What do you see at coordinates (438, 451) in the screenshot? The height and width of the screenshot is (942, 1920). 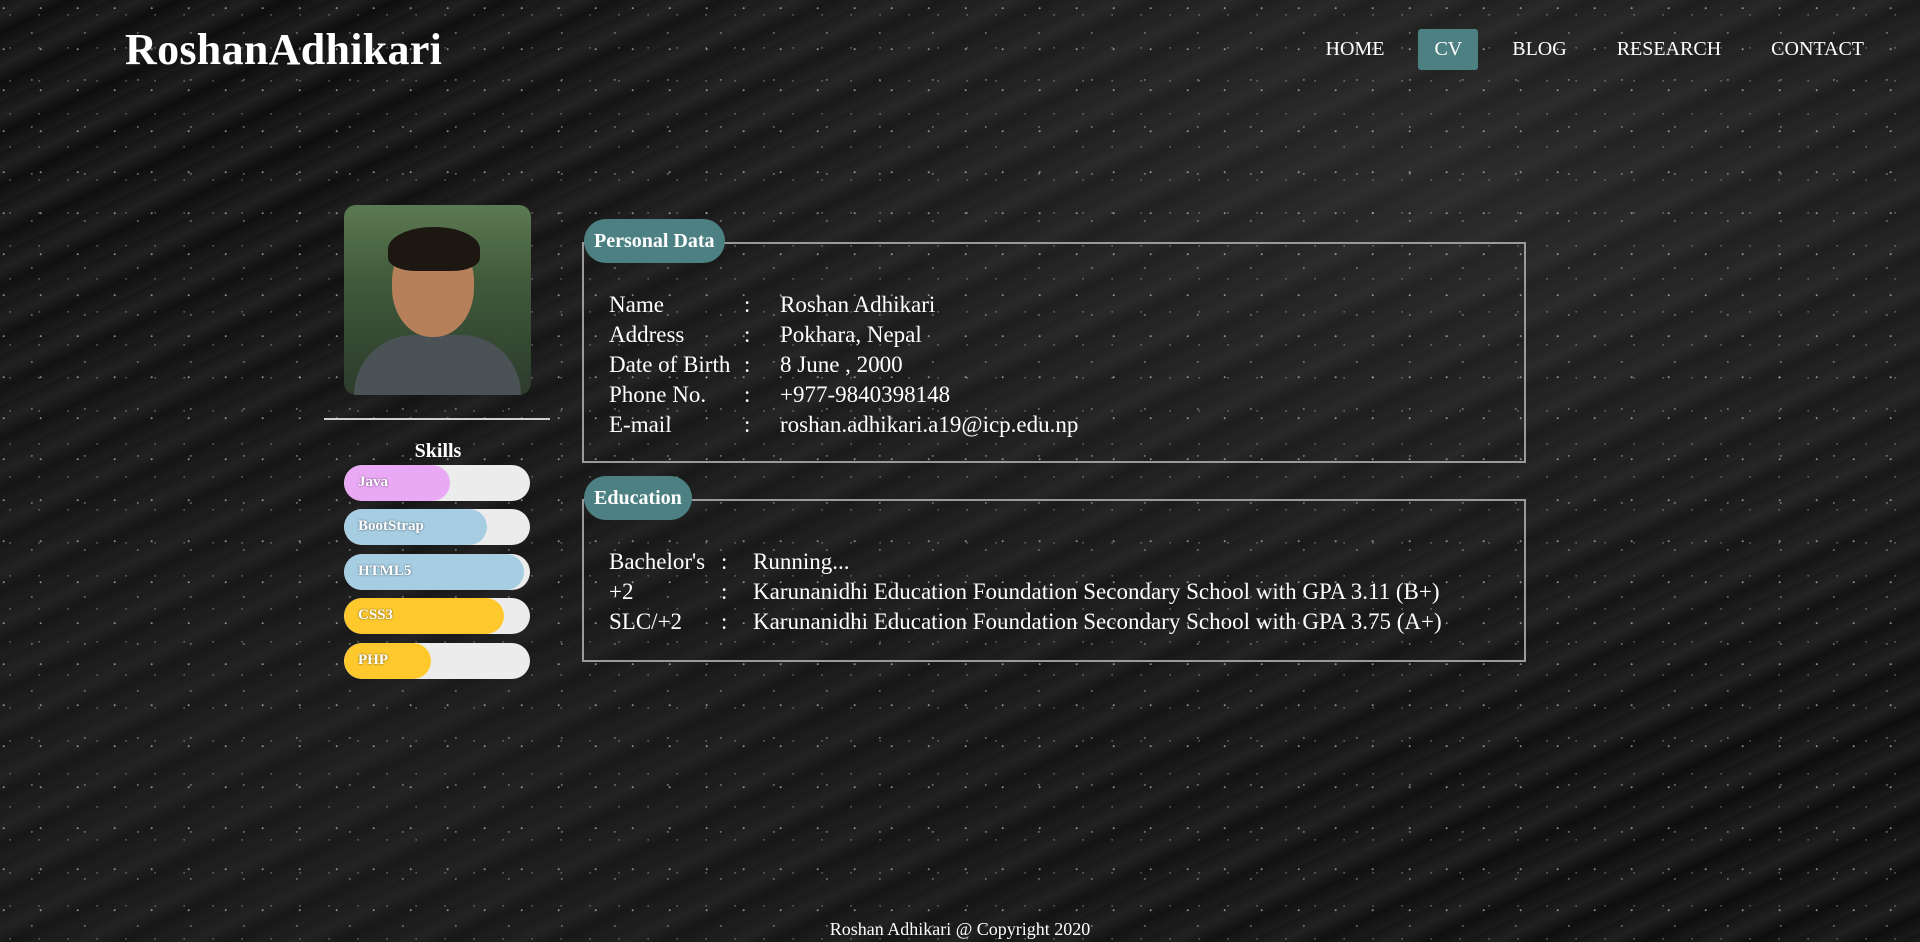 I see `skills-title: Skills` at bounding box center [438, 451].